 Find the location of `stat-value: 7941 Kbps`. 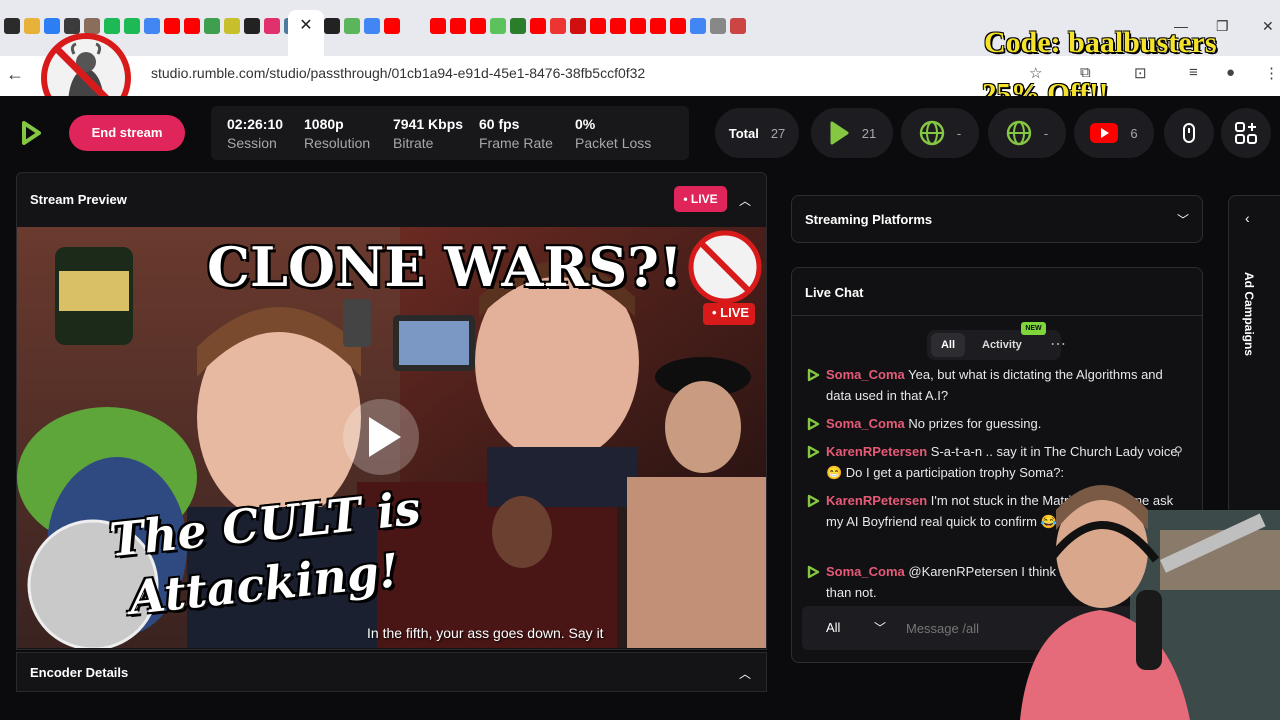

stat-value: 7941 Kbps is located at coordinates (428, 124).